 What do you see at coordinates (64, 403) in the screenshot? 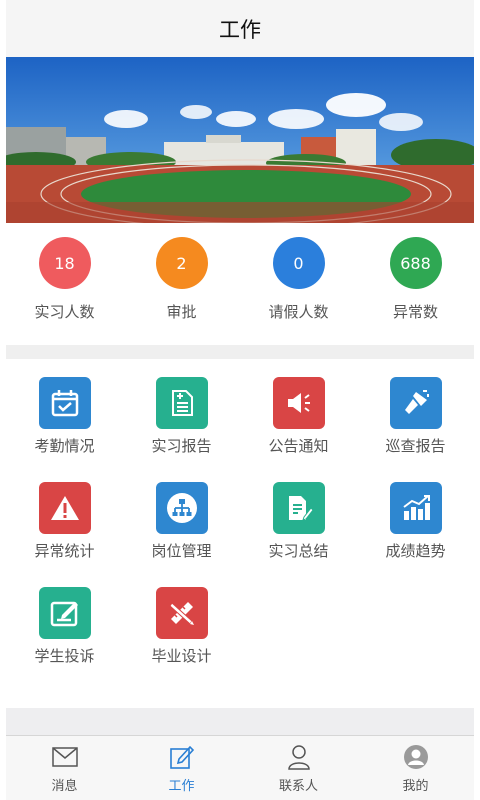
I see `calendar-check-icon` at bounding box center [64, 403].